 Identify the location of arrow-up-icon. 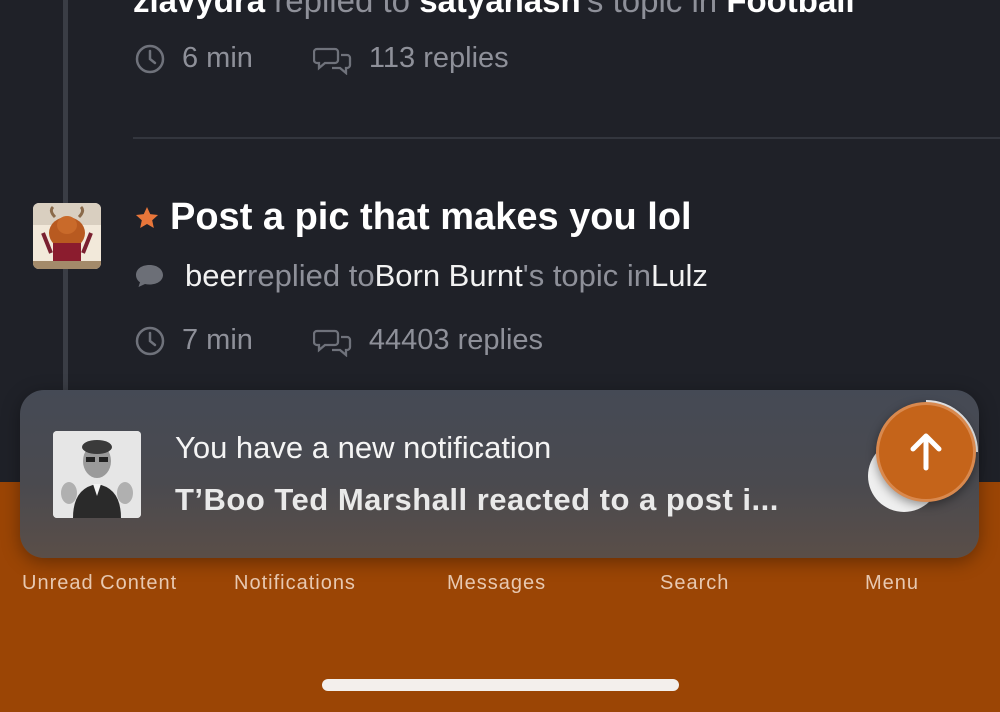
(926, 452).